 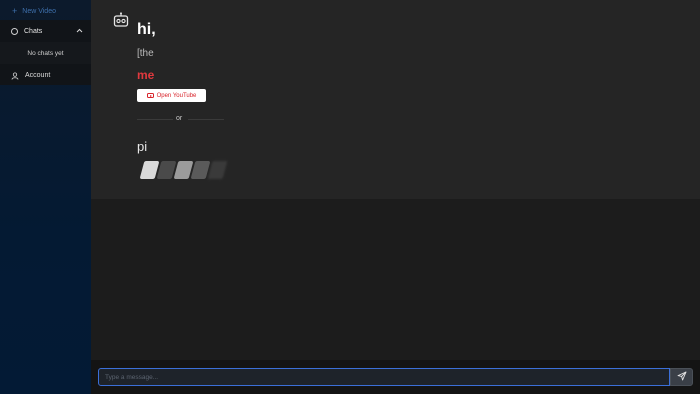 What do you see at coordinates (146, 75) in the screenshot?
I see `highlighted-text: me` at bounding box center [146, 75].